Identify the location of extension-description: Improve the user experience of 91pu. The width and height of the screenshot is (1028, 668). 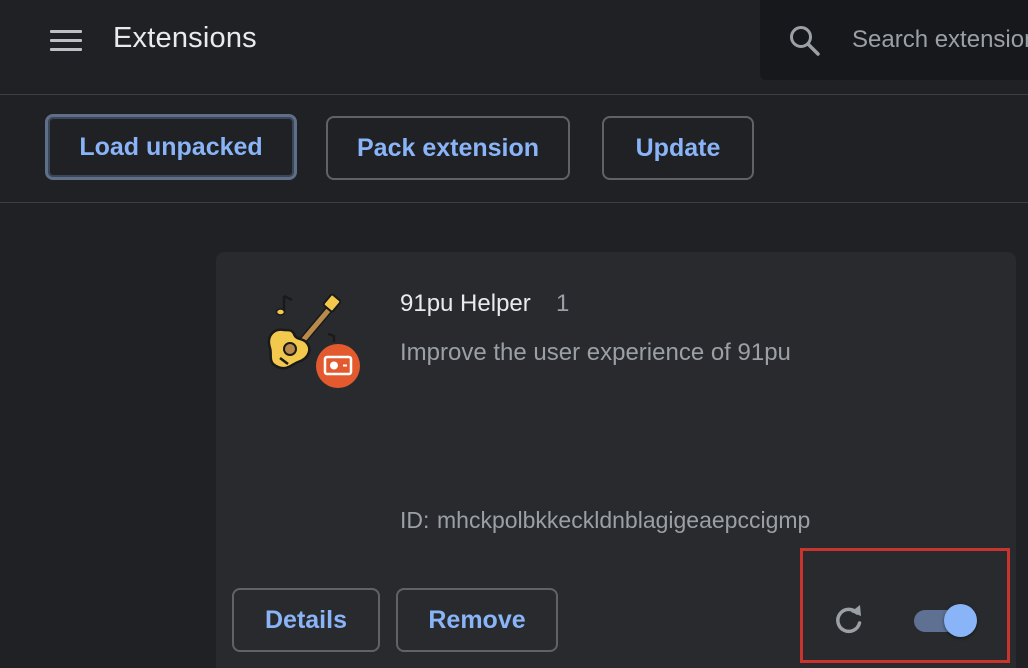
(595, 352).